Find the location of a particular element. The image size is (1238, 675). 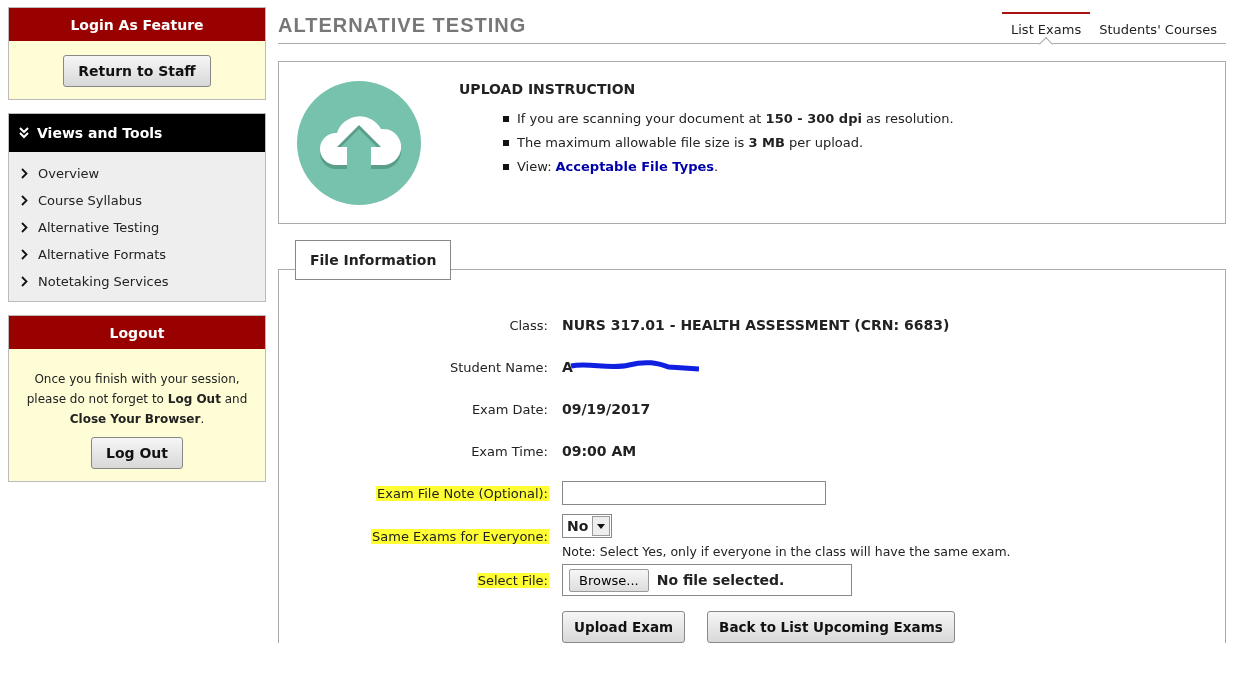

field-label: Select File: is located at coordinates (512, 580).